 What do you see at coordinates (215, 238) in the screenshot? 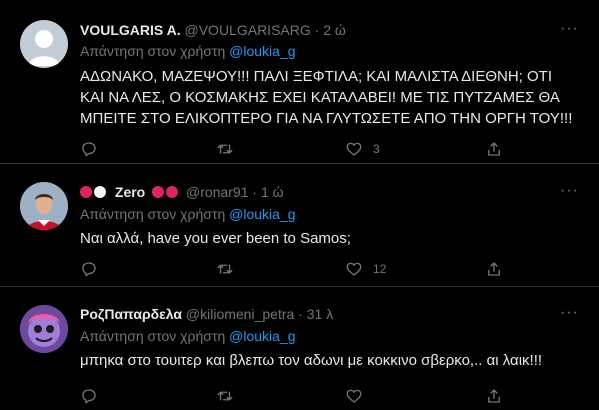
I see `tweet-text: Ναι αλλά, have you ever been to Samos;` at bounding box center [215, 238].